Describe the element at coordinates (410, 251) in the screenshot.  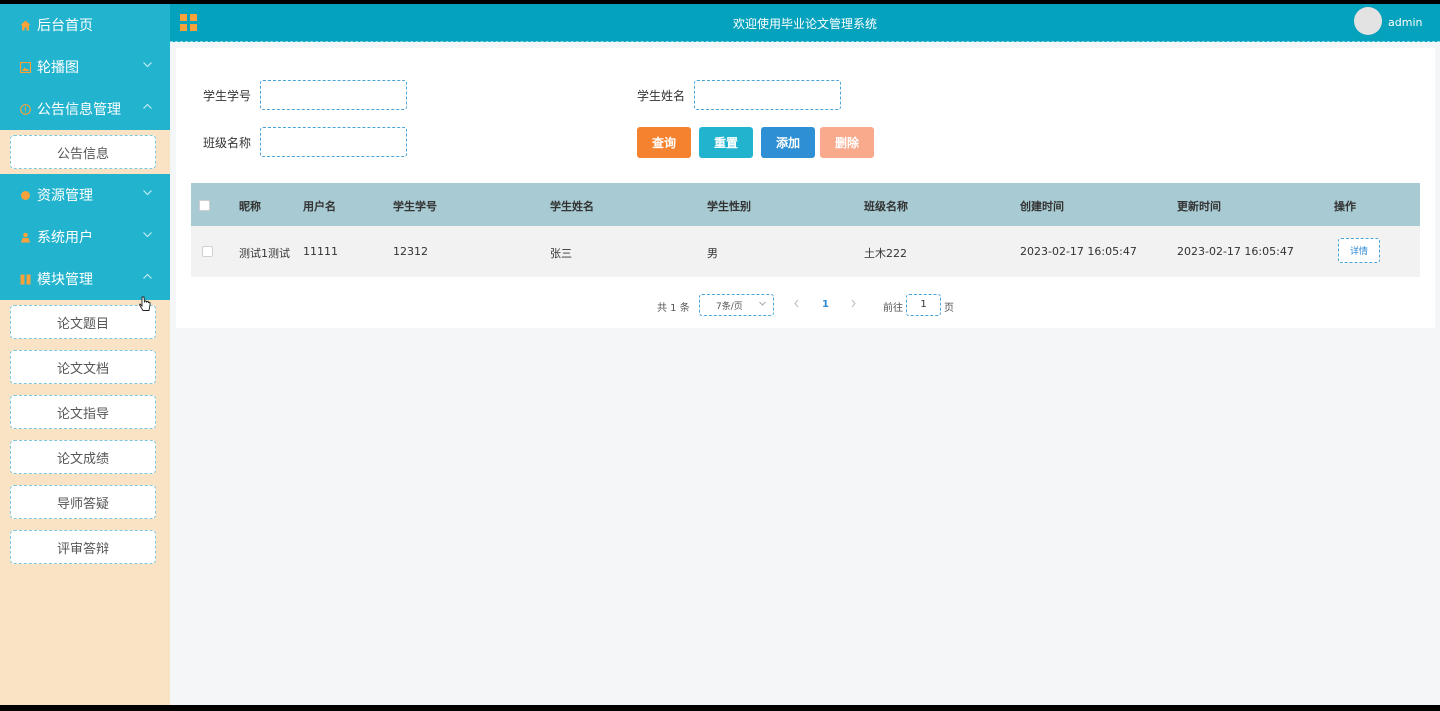
I see `cell-student-id: 12312` at that location.